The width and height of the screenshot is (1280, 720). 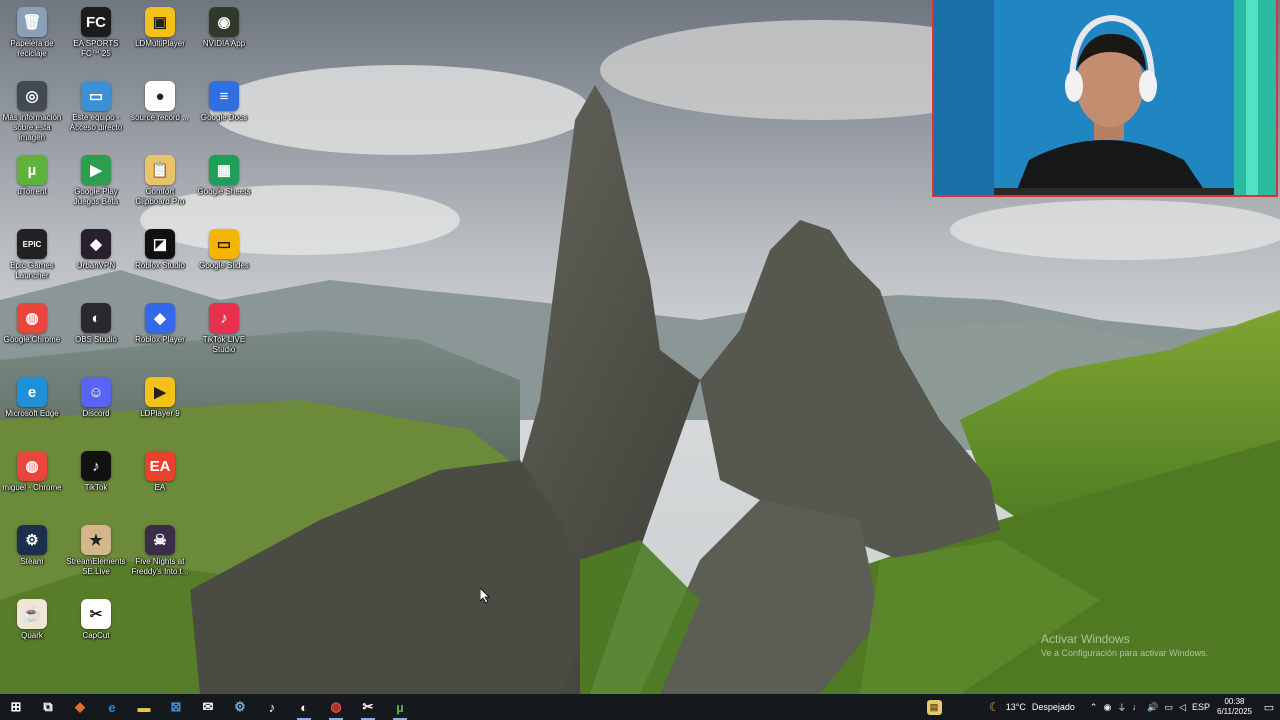 What do you see at coordinates (224, 262) in the screenshot?
I see `desktop-shortcut: ▭ Google Slides` at bounding box center [224, 262].